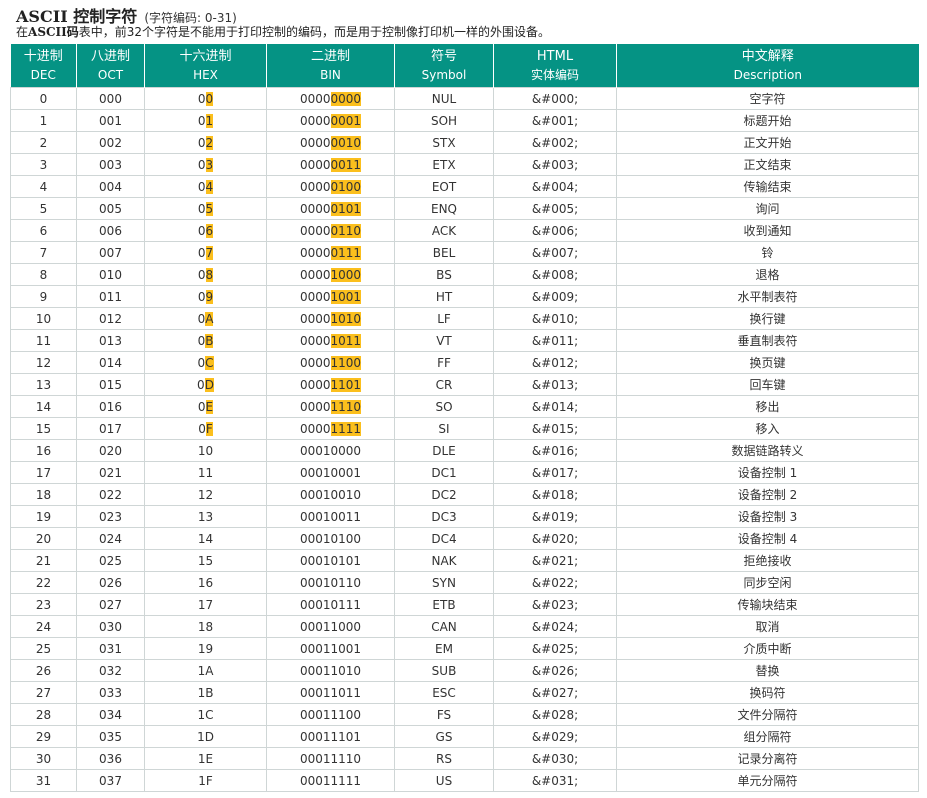  Describe the element at coordinates (110, 142) in the screenshot. I see `cell-oct: 002` at that location.